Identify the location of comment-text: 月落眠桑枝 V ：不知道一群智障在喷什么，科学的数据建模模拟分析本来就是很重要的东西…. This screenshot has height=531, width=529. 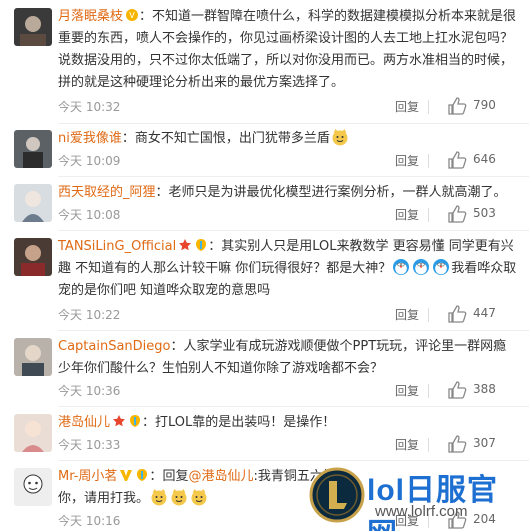
(287, 49).